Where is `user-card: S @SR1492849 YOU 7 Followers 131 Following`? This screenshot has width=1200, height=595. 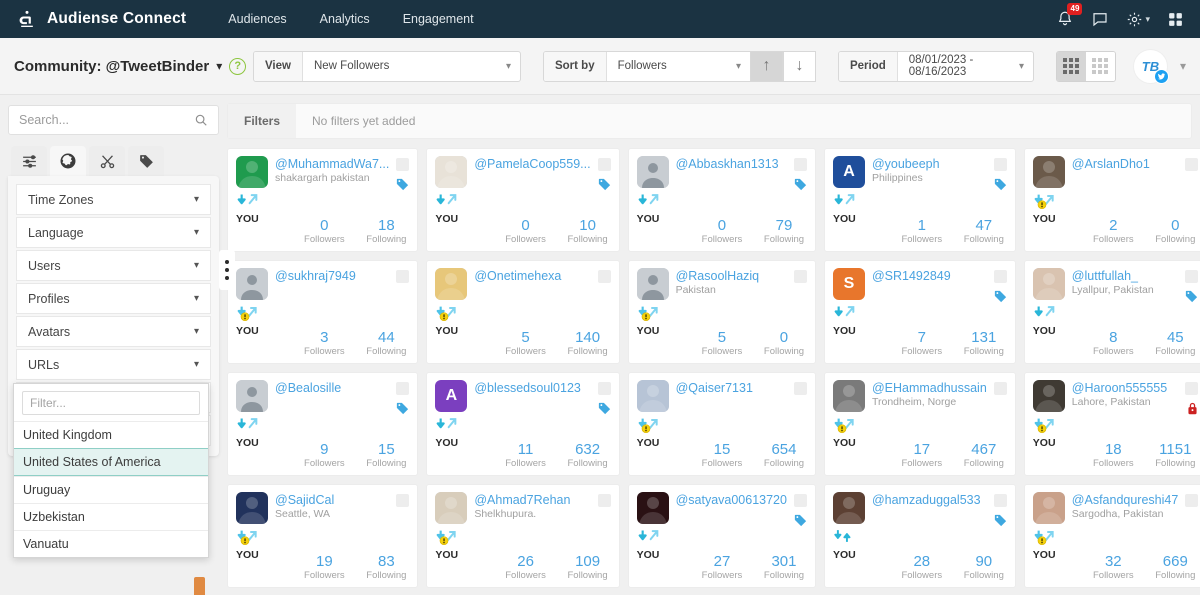
user-card: S @SR1492849 YOU 7 Followers 131 Following is located at coordinates (919, 312).